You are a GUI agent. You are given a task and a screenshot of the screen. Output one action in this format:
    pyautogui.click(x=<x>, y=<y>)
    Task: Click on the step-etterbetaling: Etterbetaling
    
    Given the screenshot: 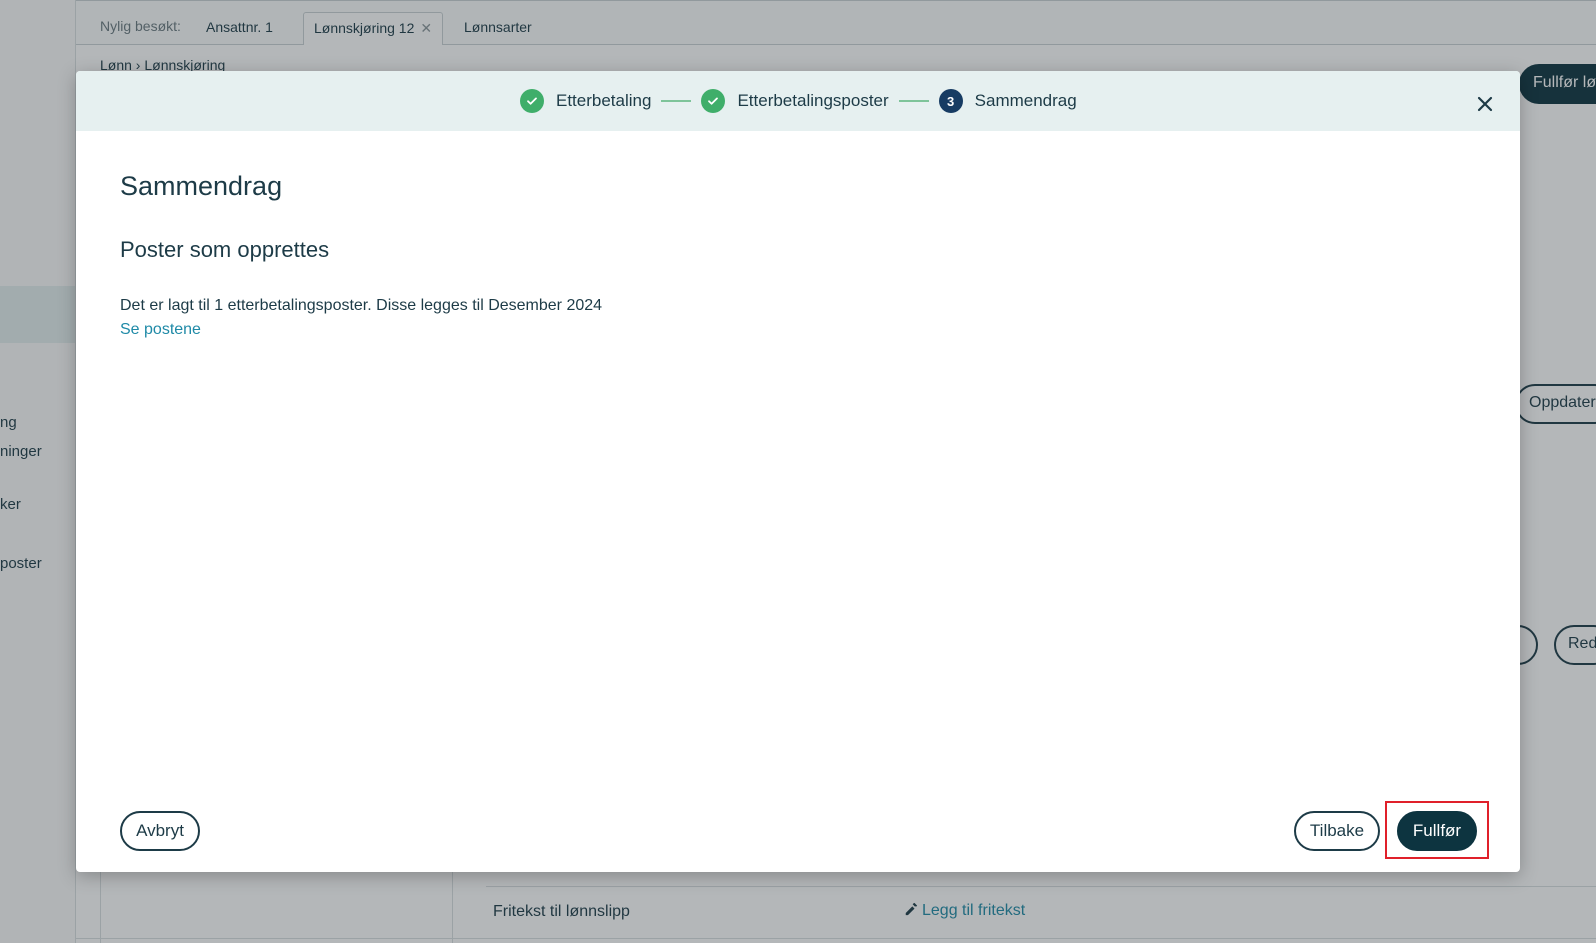 What is the action you would take?
    pyautogui.click(x=585, y=101)
    